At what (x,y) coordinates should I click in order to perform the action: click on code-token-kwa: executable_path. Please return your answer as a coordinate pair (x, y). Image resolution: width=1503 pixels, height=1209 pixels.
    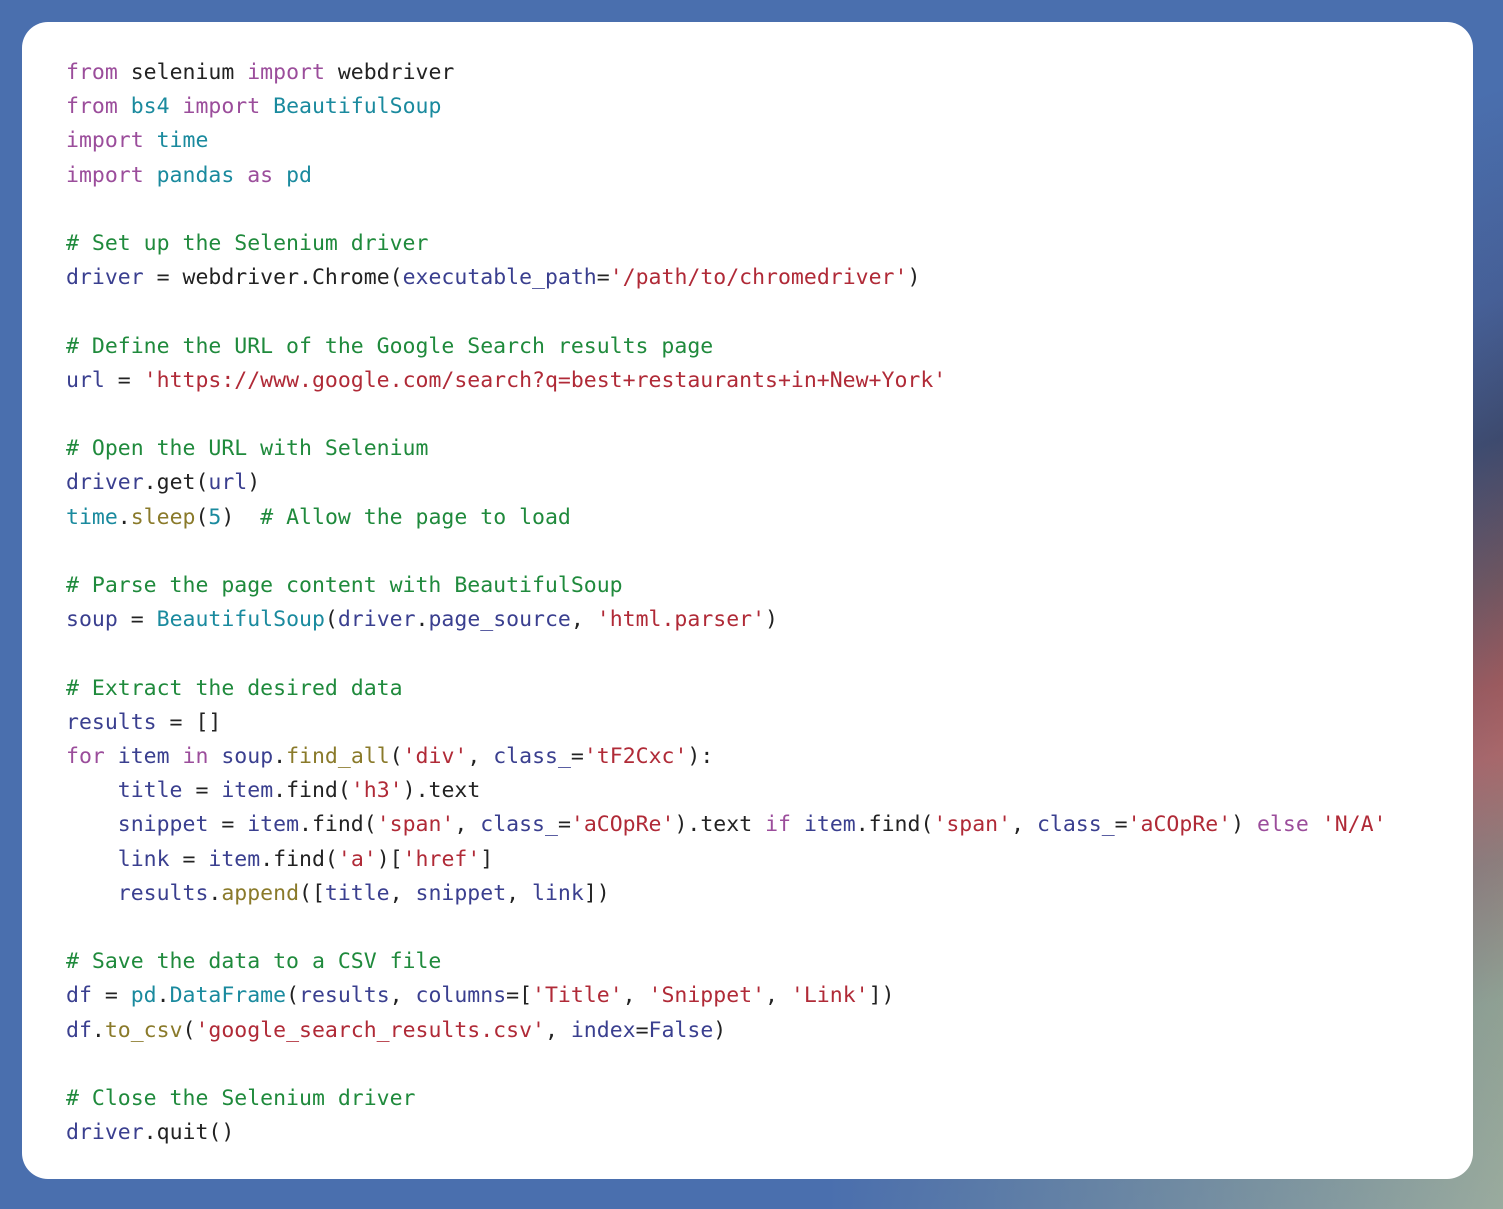
    Looking at the image, I should click on (499, 278).